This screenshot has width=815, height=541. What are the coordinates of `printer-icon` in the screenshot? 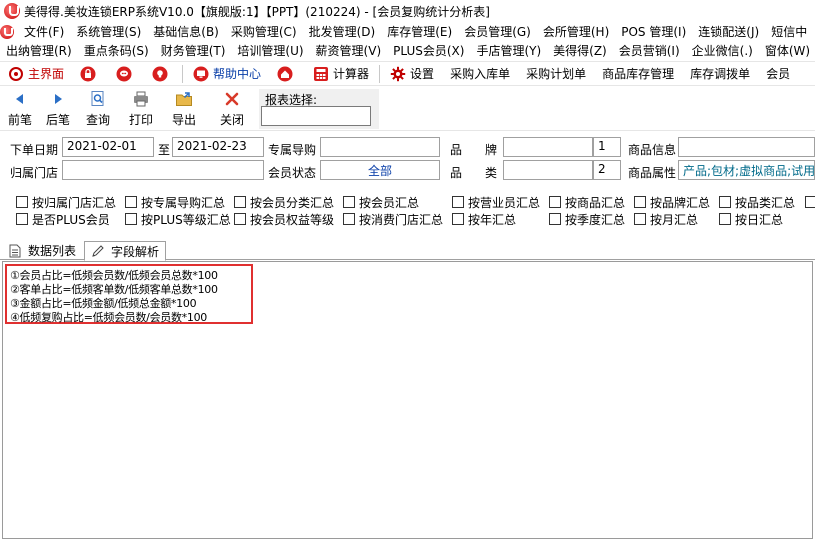 It's located at (141, 99).